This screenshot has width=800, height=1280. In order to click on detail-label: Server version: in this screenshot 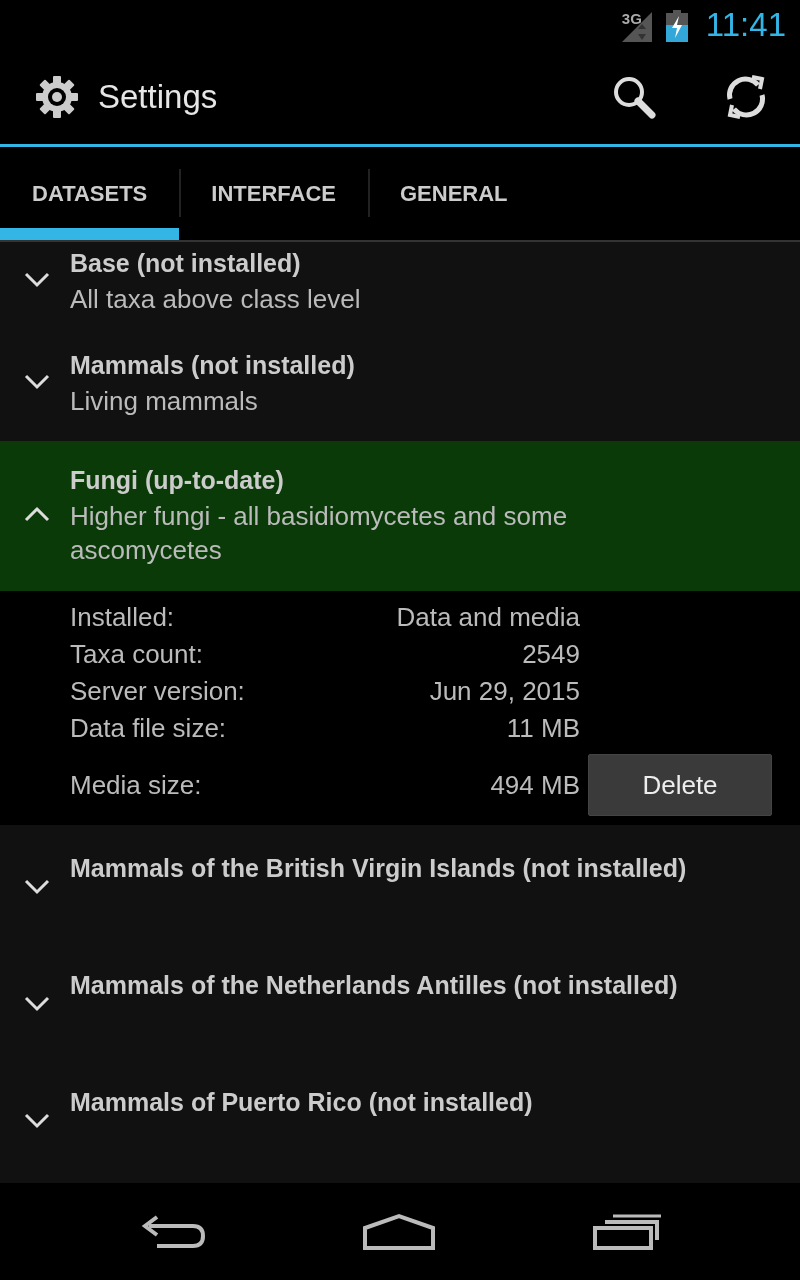, I will do `click(158, 691)`.